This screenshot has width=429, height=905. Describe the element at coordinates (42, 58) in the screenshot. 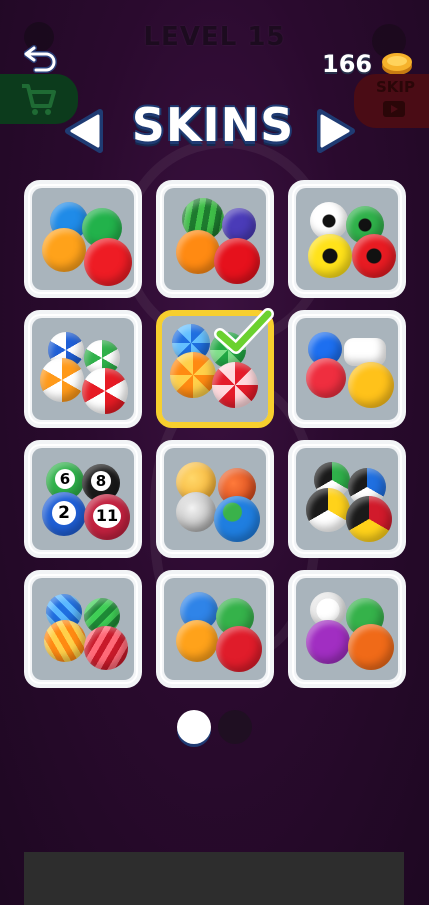

I see `undo-icon` at that location.